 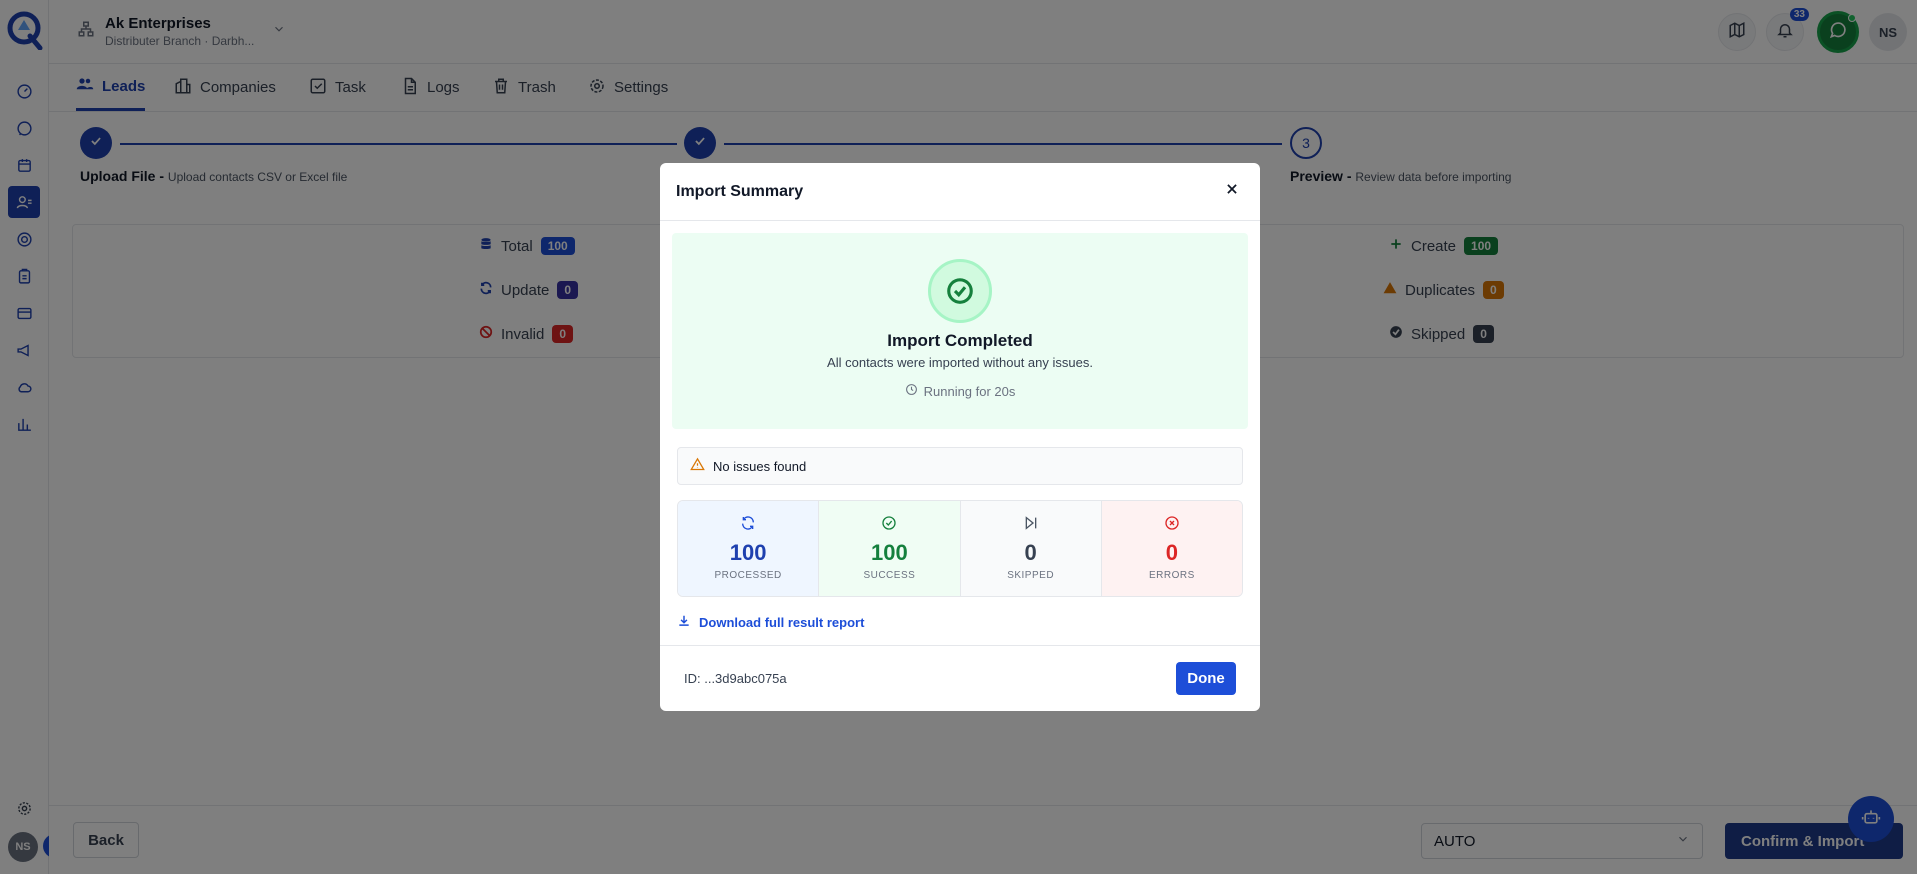 What do you see at coordinates (748, 552) in the screenshot?
I see `processed-value: 100` at bounding box center [748, 552].